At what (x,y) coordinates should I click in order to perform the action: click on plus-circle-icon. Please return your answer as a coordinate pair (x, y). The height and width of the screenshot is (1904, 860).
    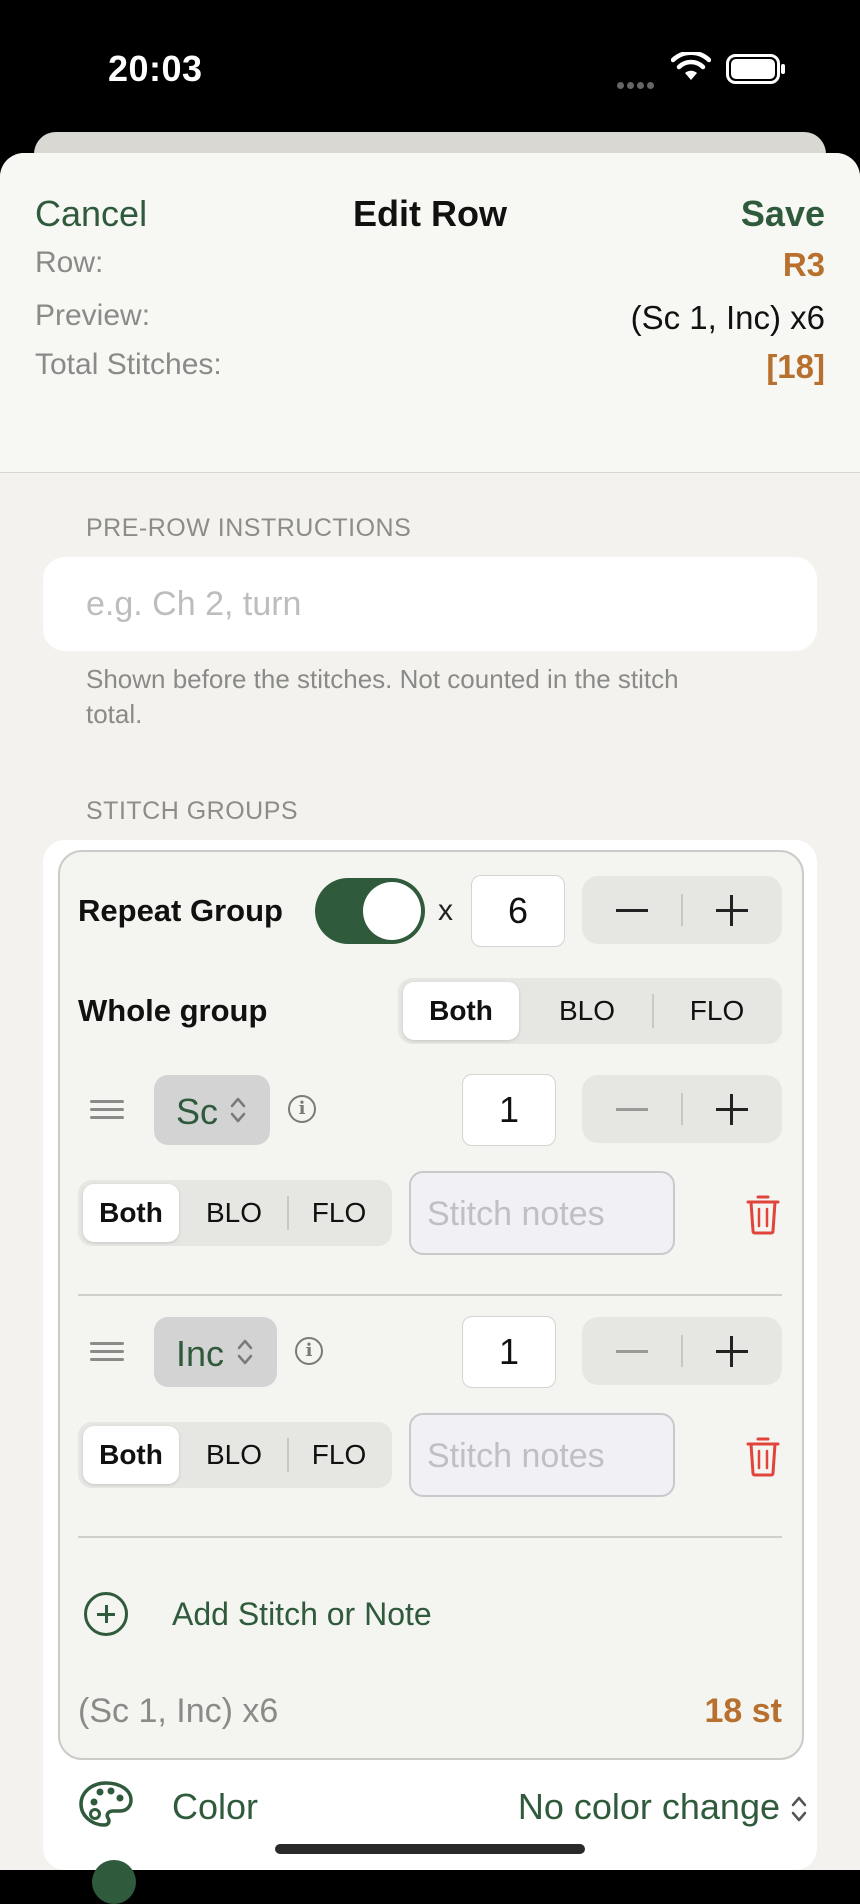
    Looking at the image, I should click on (106, 1614).